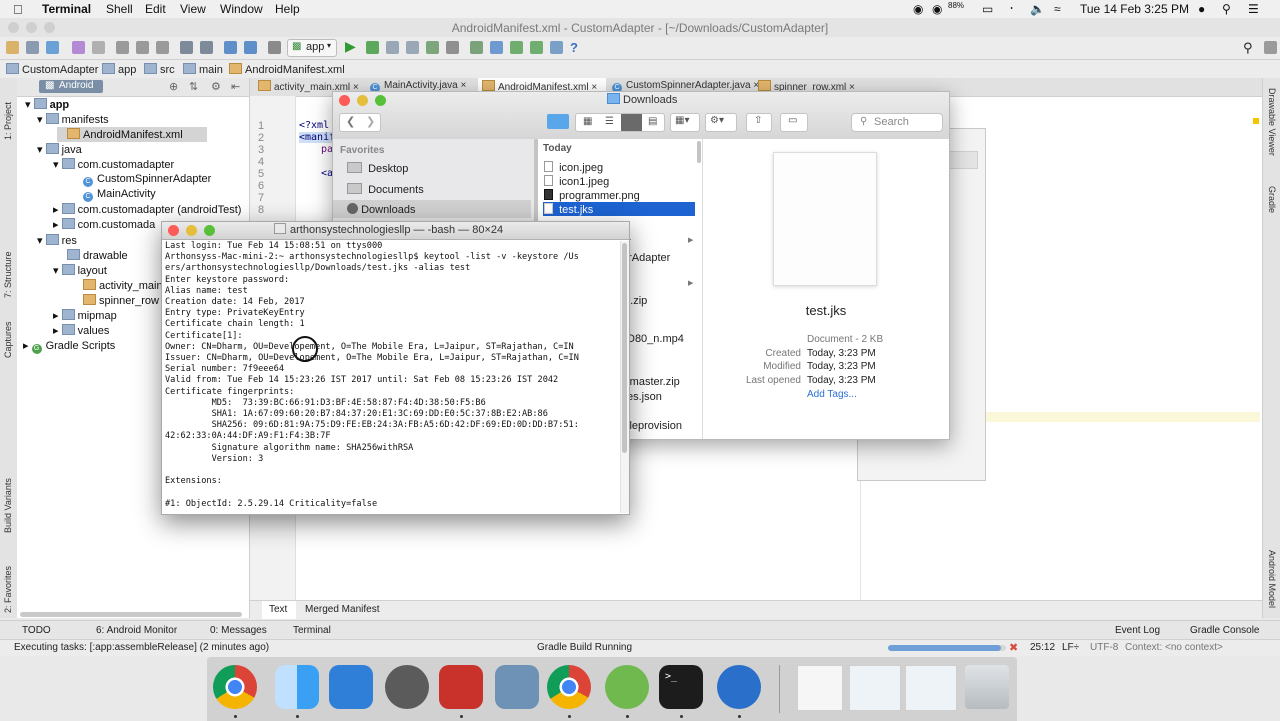 This screenshot has width=1280, height=721. Describe the element at coordinates (32, 47) in the screenshot. I see `save-icon` at that location.